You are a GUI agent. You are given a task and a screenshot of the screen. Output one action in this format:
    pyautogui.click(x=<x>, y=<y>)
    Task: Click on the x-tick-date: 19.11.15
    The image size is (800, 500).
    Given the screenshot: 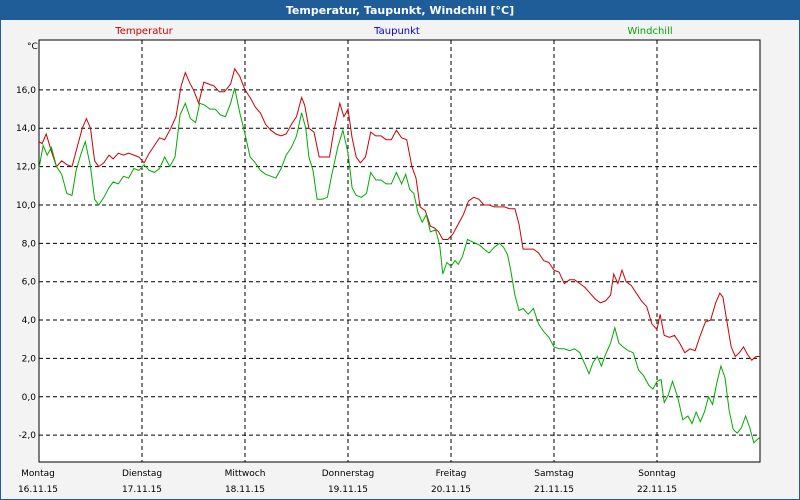 What is the action you would take?
    pyautogui.click(x=348, y=490)
    